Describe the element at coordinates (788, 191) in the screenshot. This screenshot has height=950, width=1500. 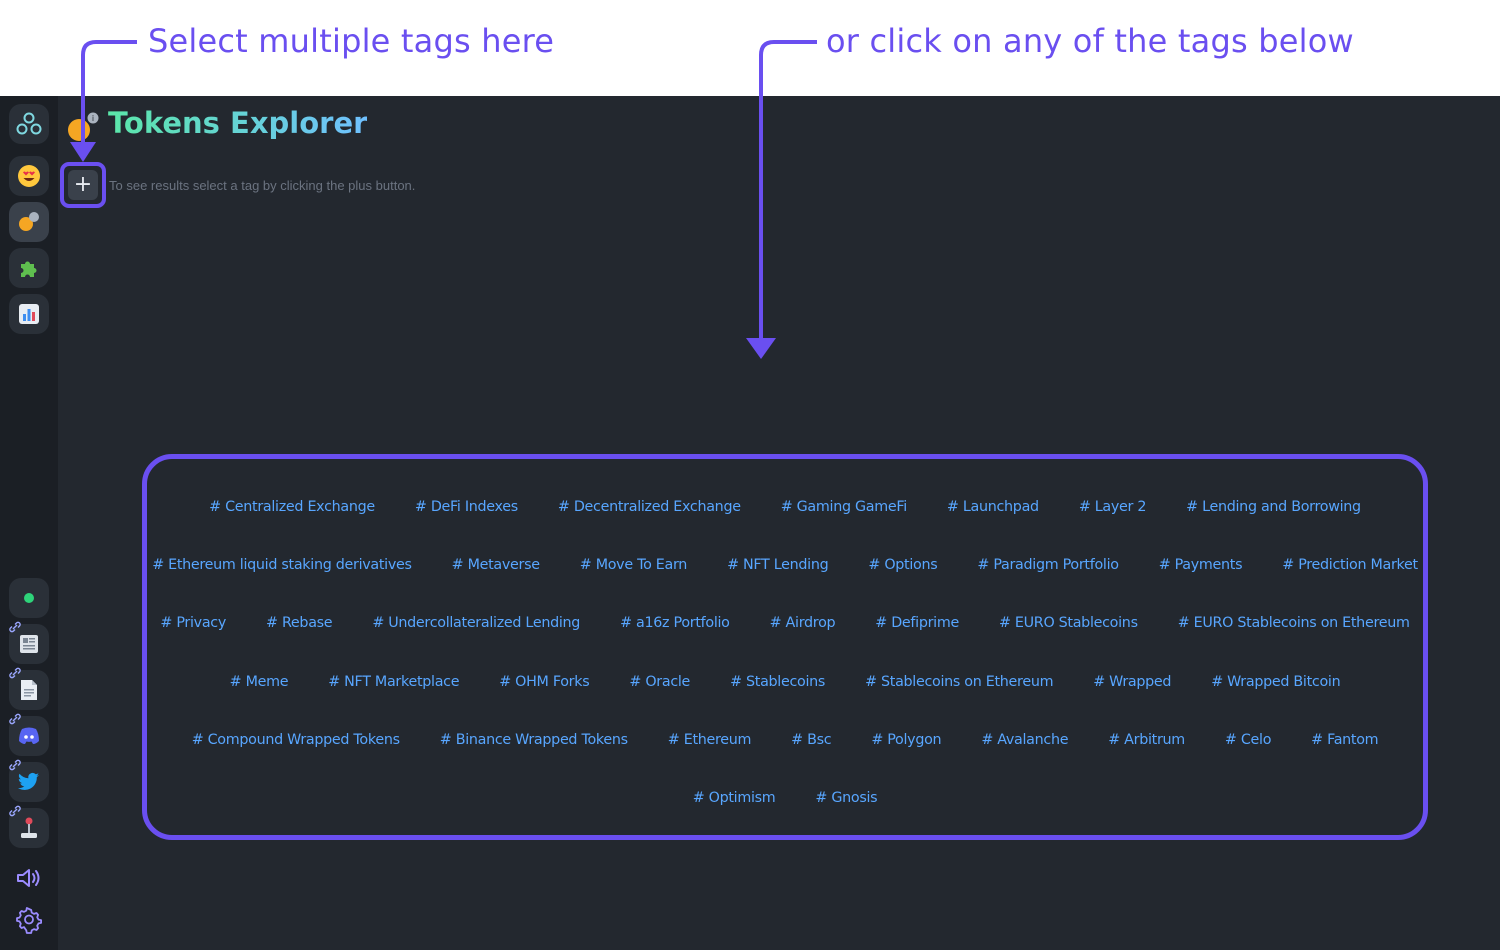
I see `right-callout-arrow` at that location.